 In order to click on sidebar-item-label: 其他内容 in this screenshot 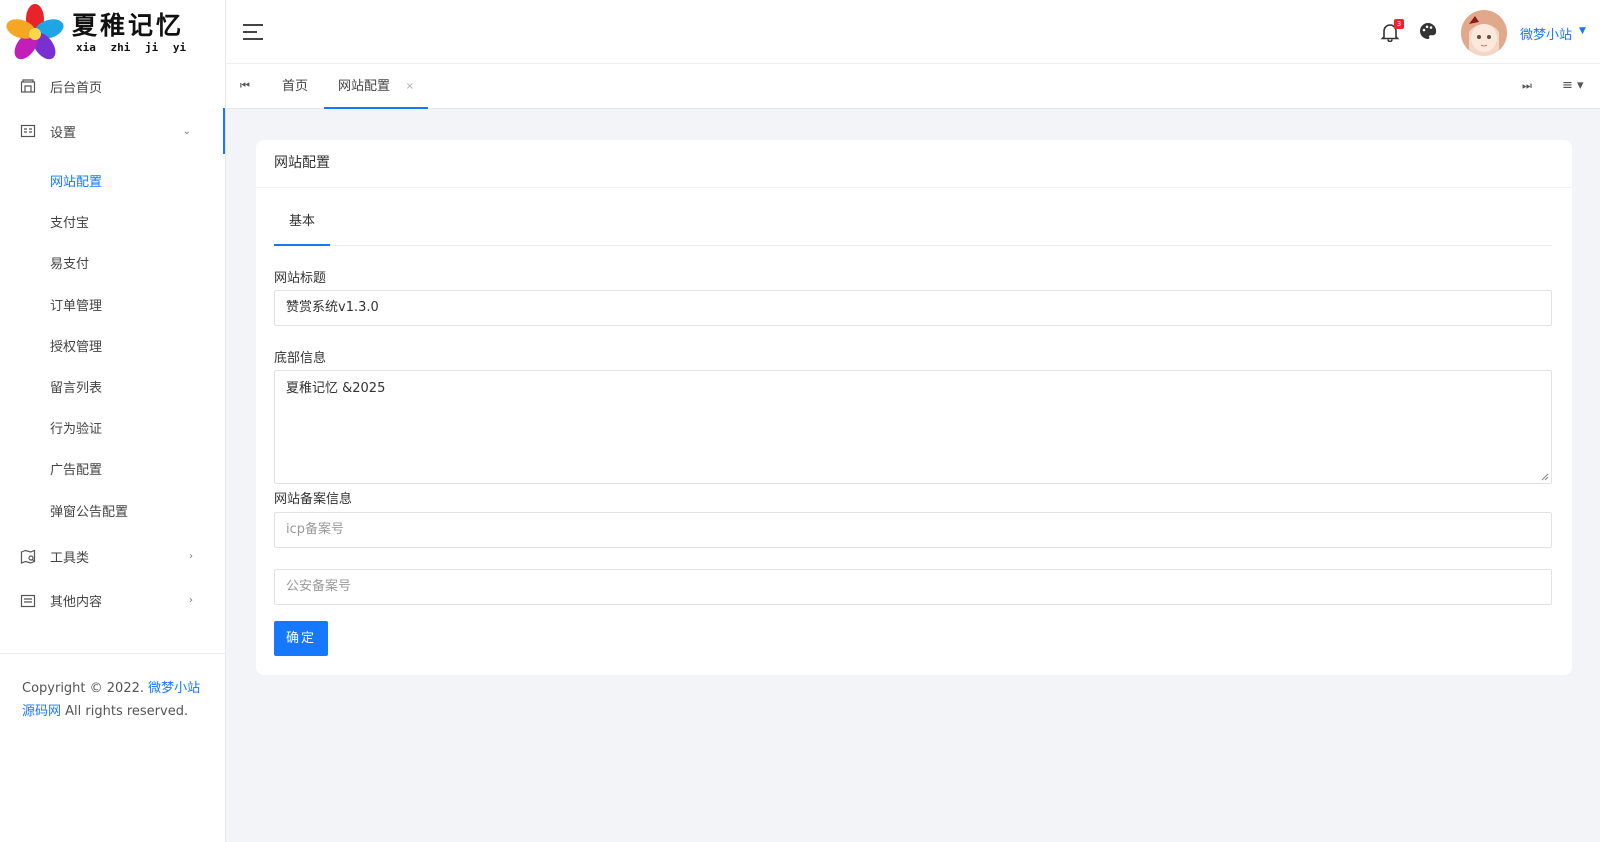, I will do `click(76, 603)`.